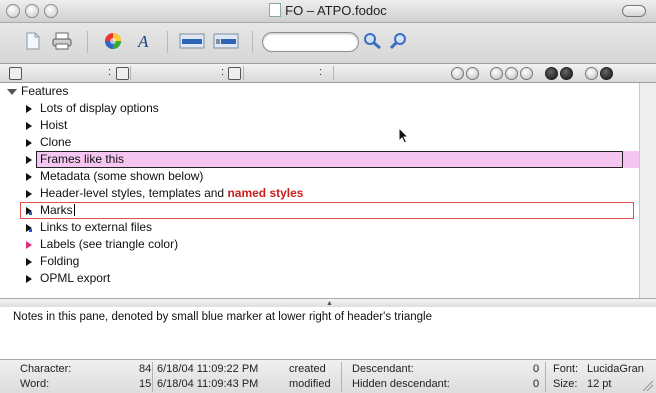  I want to click on colors-icon, so click(113, 41).